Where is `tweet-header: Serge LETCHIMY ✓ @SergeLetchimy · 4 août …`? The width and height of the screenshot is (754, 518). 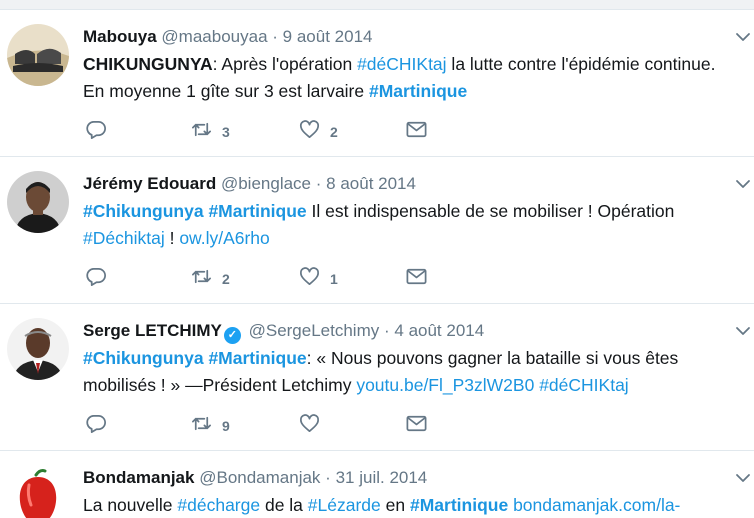 tweet-header: Serge LETCHIMY ✓ @SergeLetchimy · 4 août … is located at coordinates (283, 332).